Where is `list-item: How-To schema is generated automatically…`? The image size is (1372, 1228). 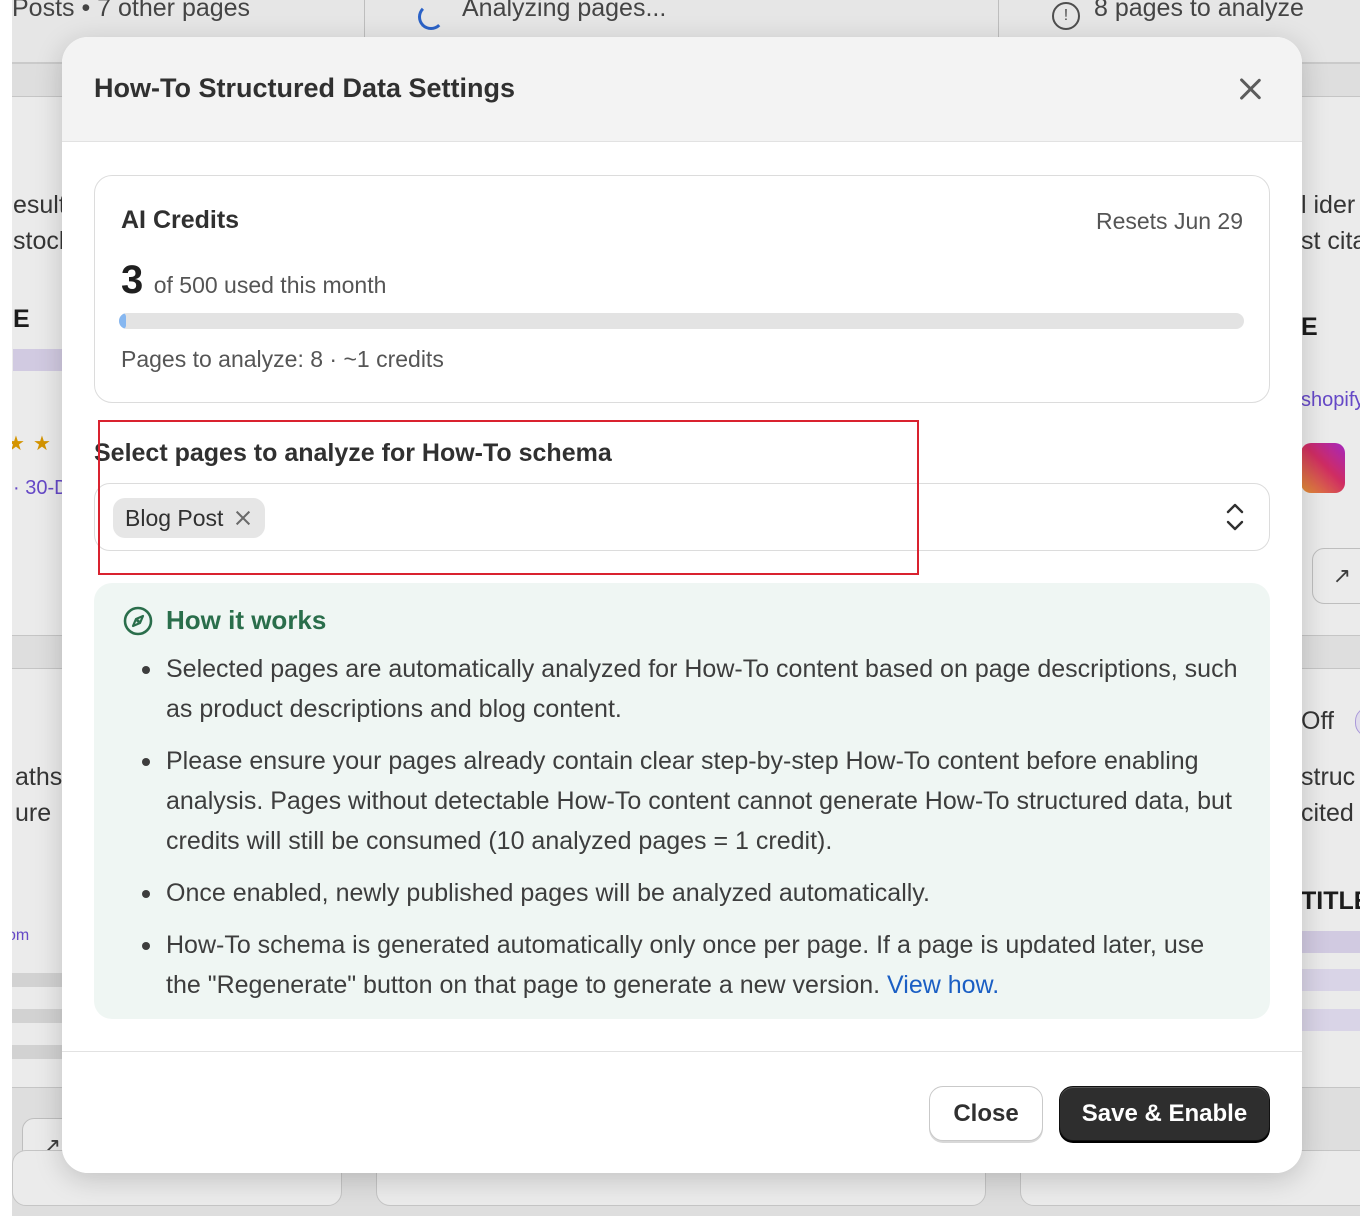
list-item: How-To schema is generated automatically… is located at coordinates (692, 965).